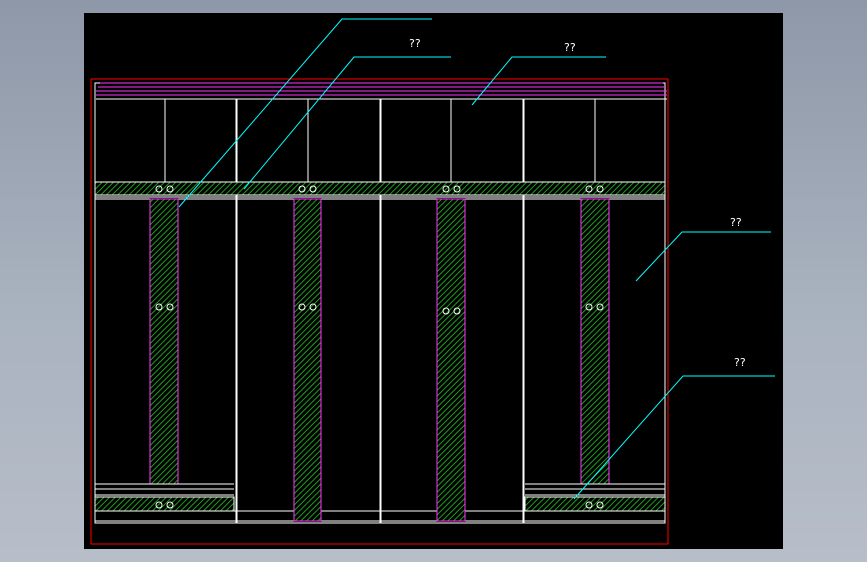 This screenshot has width=867, height=562. Describe the element at coordinates (570, 47) in the screenshot. I see `label-3: ??` at that location.